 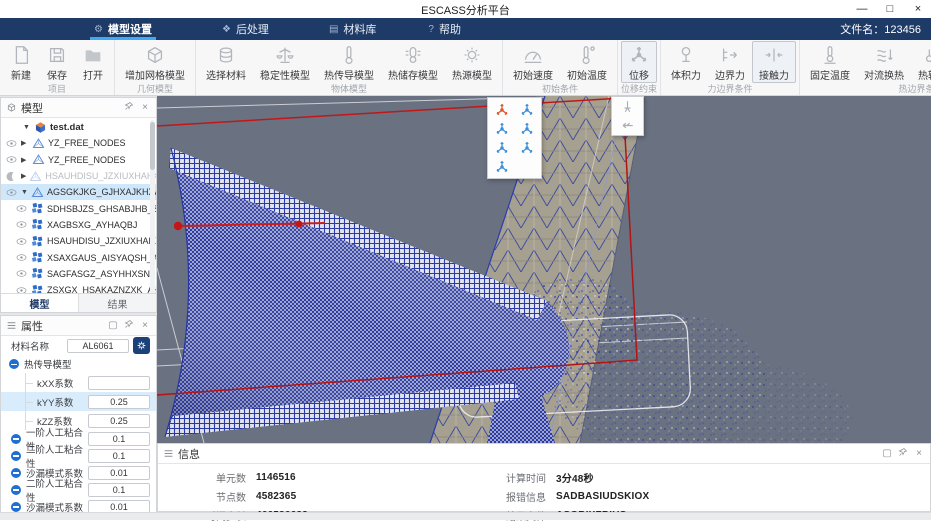 What do you see at coordinates (444, 29) in the screenshot?
I see `menu-tab-help: ? 帮助` at bounding box center [444, 29].